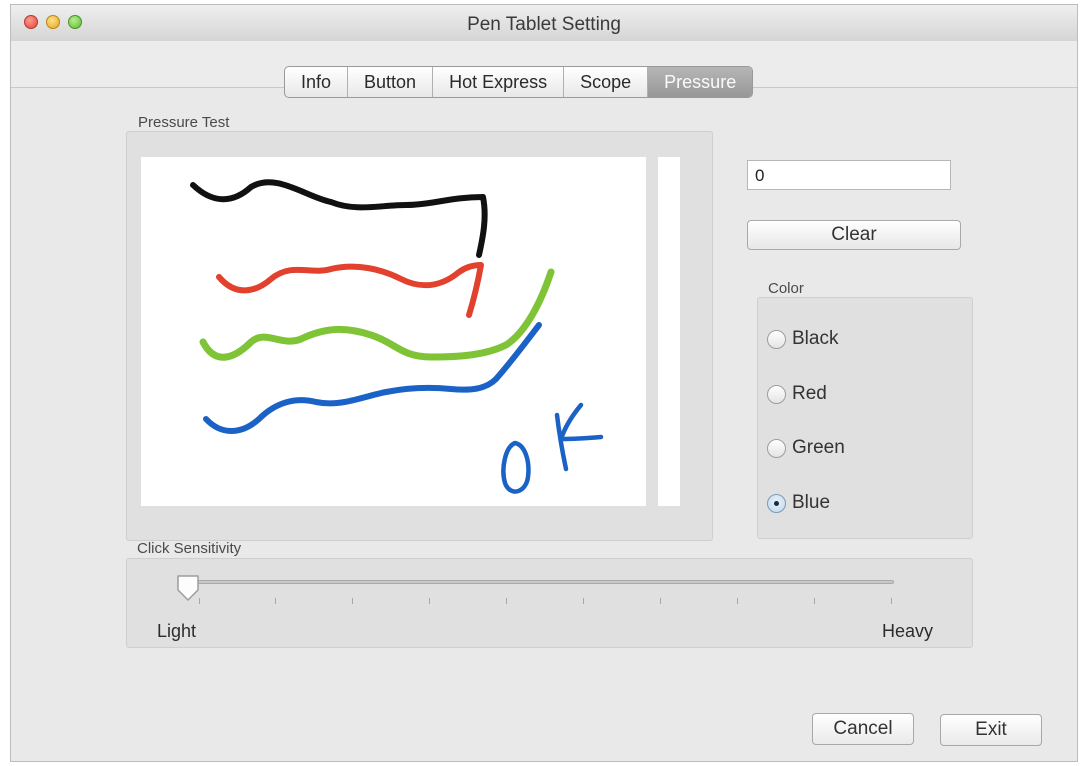  What do you see at coordinates (561, 442) in the screenshot?
I see `handwritten-k-stem` at bounding box center [561, 442].